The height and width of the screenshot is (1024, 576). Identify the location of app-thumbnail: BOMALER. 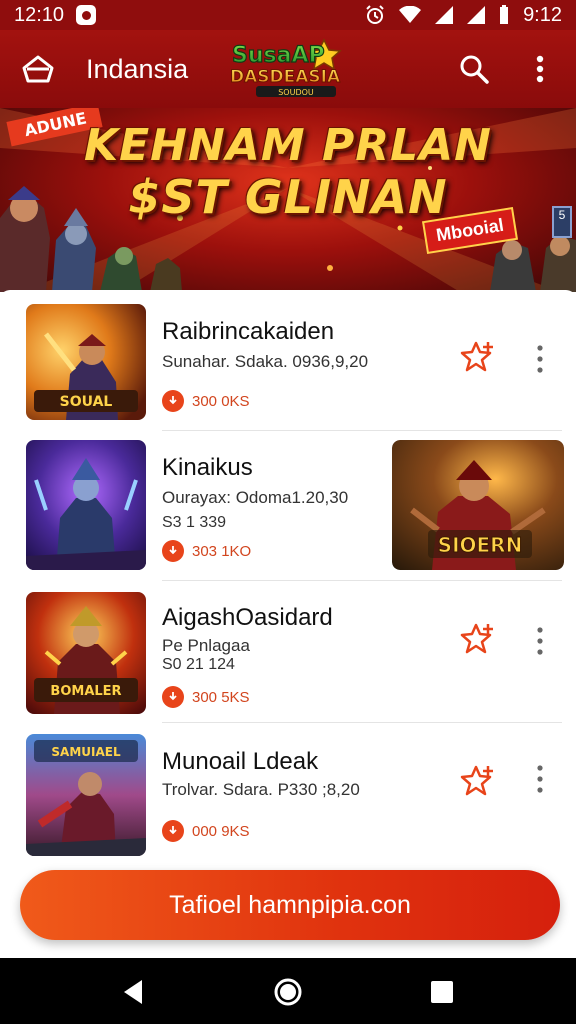
(86, 653).